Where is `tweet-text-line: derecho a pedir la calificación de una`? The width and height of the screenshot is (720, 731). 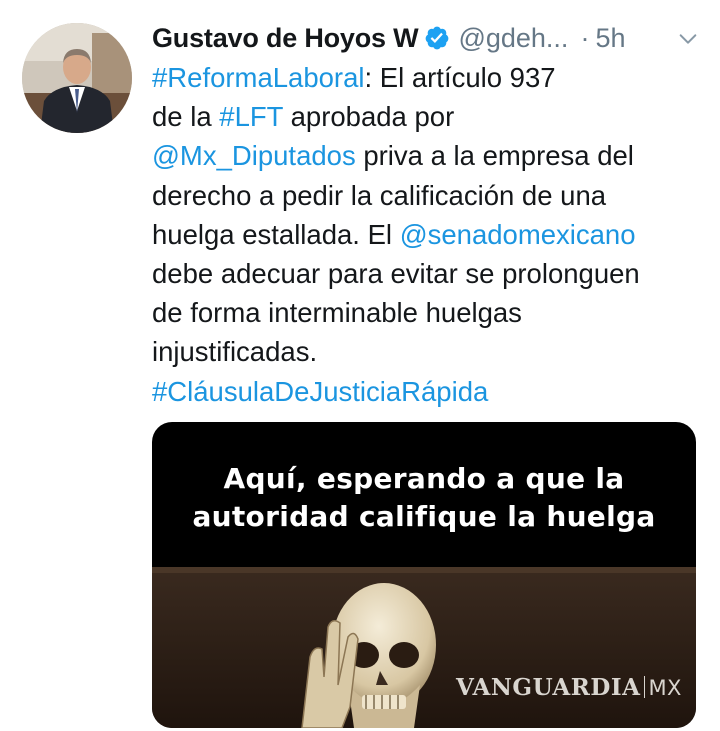 tweet-text-line: derecho a pedir la calificación de una is located at coordinates (422, 195).